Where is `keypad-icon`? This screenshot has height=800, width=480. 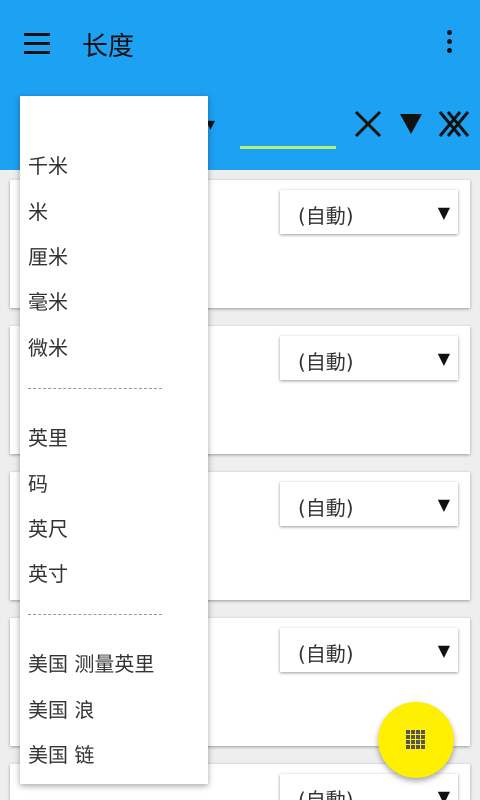
keypad-icon is located at coordinates (415, 739).